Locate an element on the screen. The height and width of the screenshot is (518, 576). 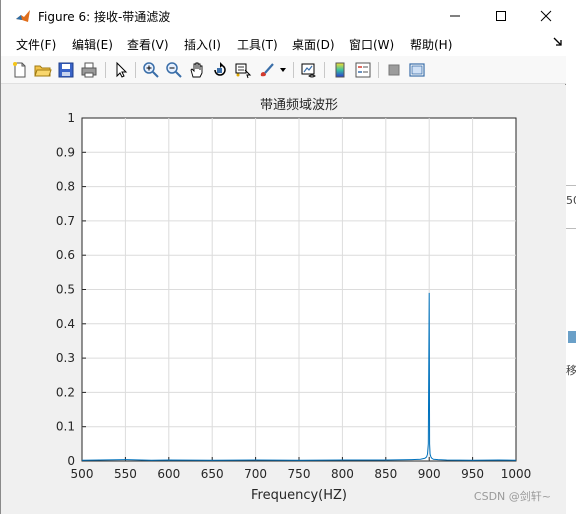
strip-text-2: 移 is located at coordinates (571, 370).